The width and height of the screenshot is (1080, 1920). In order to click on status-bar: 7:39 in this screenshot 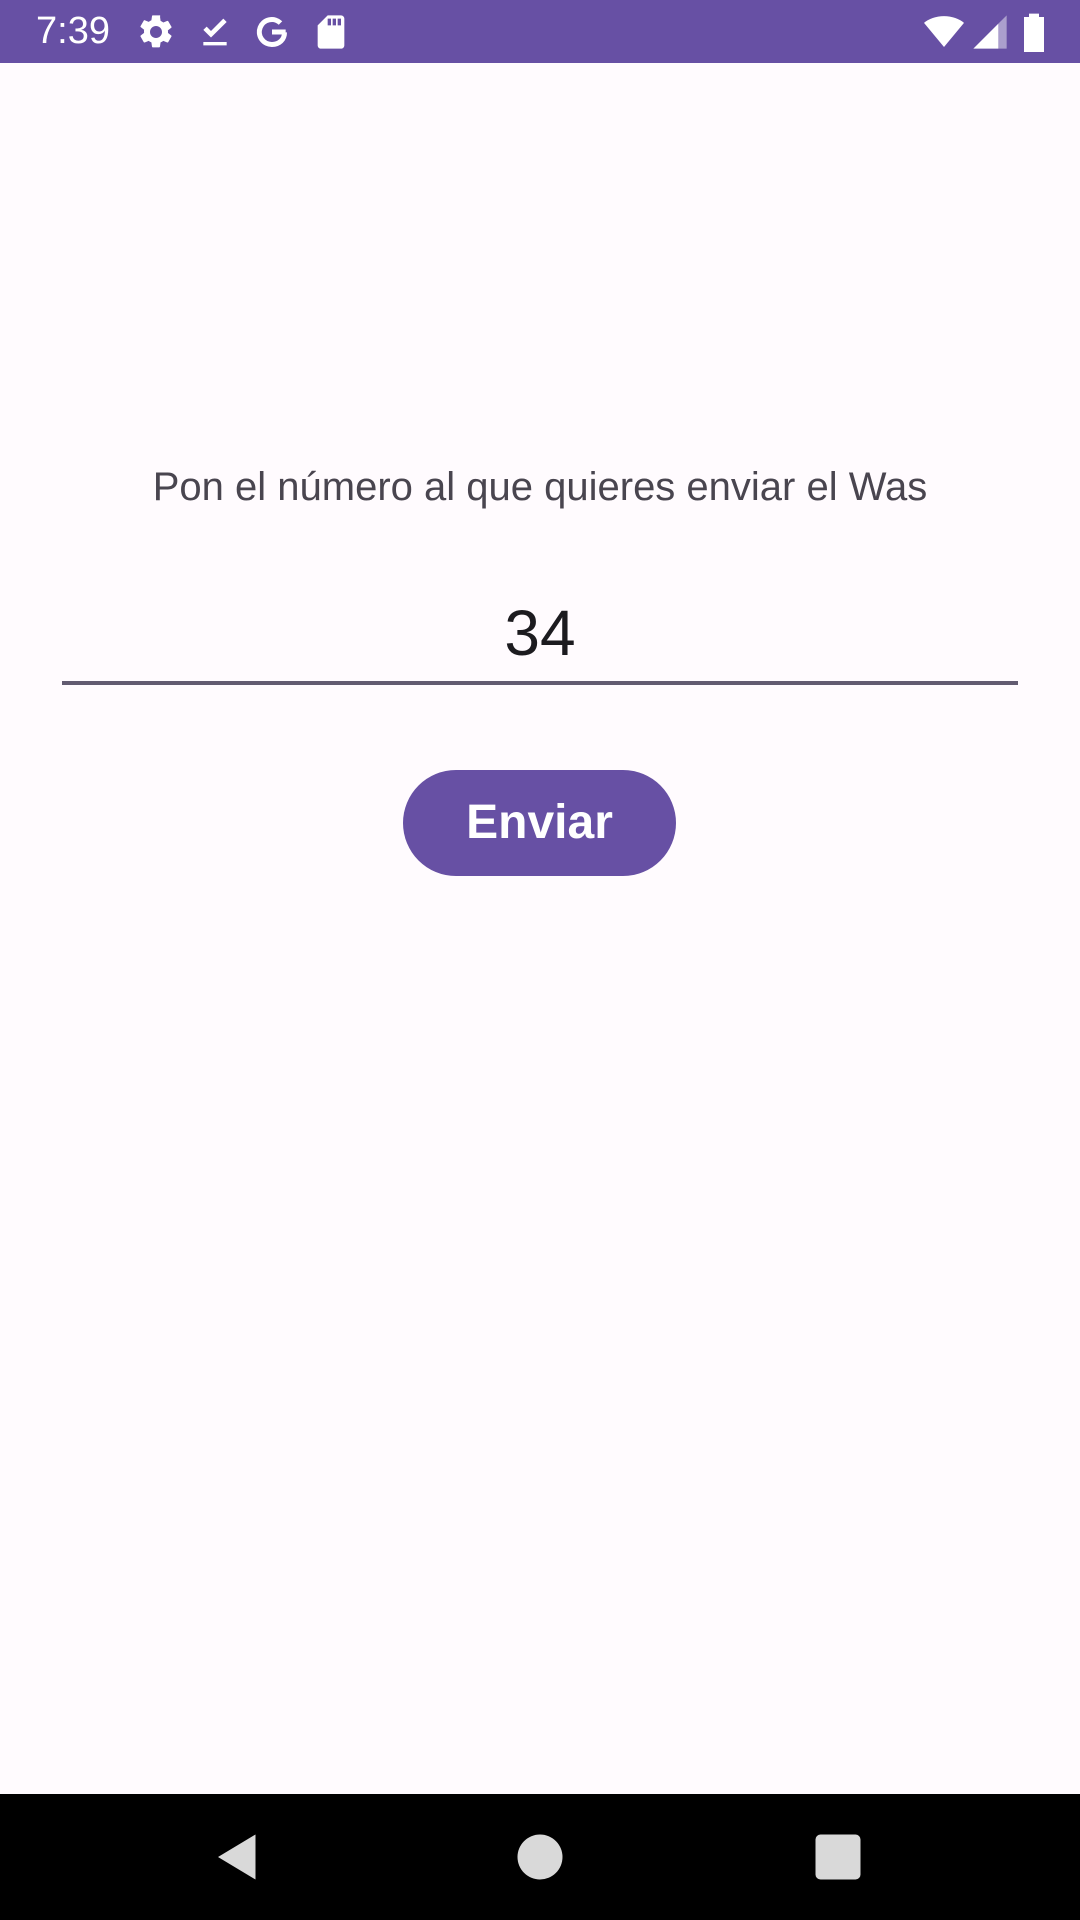, I will do `click(540, 31)`.